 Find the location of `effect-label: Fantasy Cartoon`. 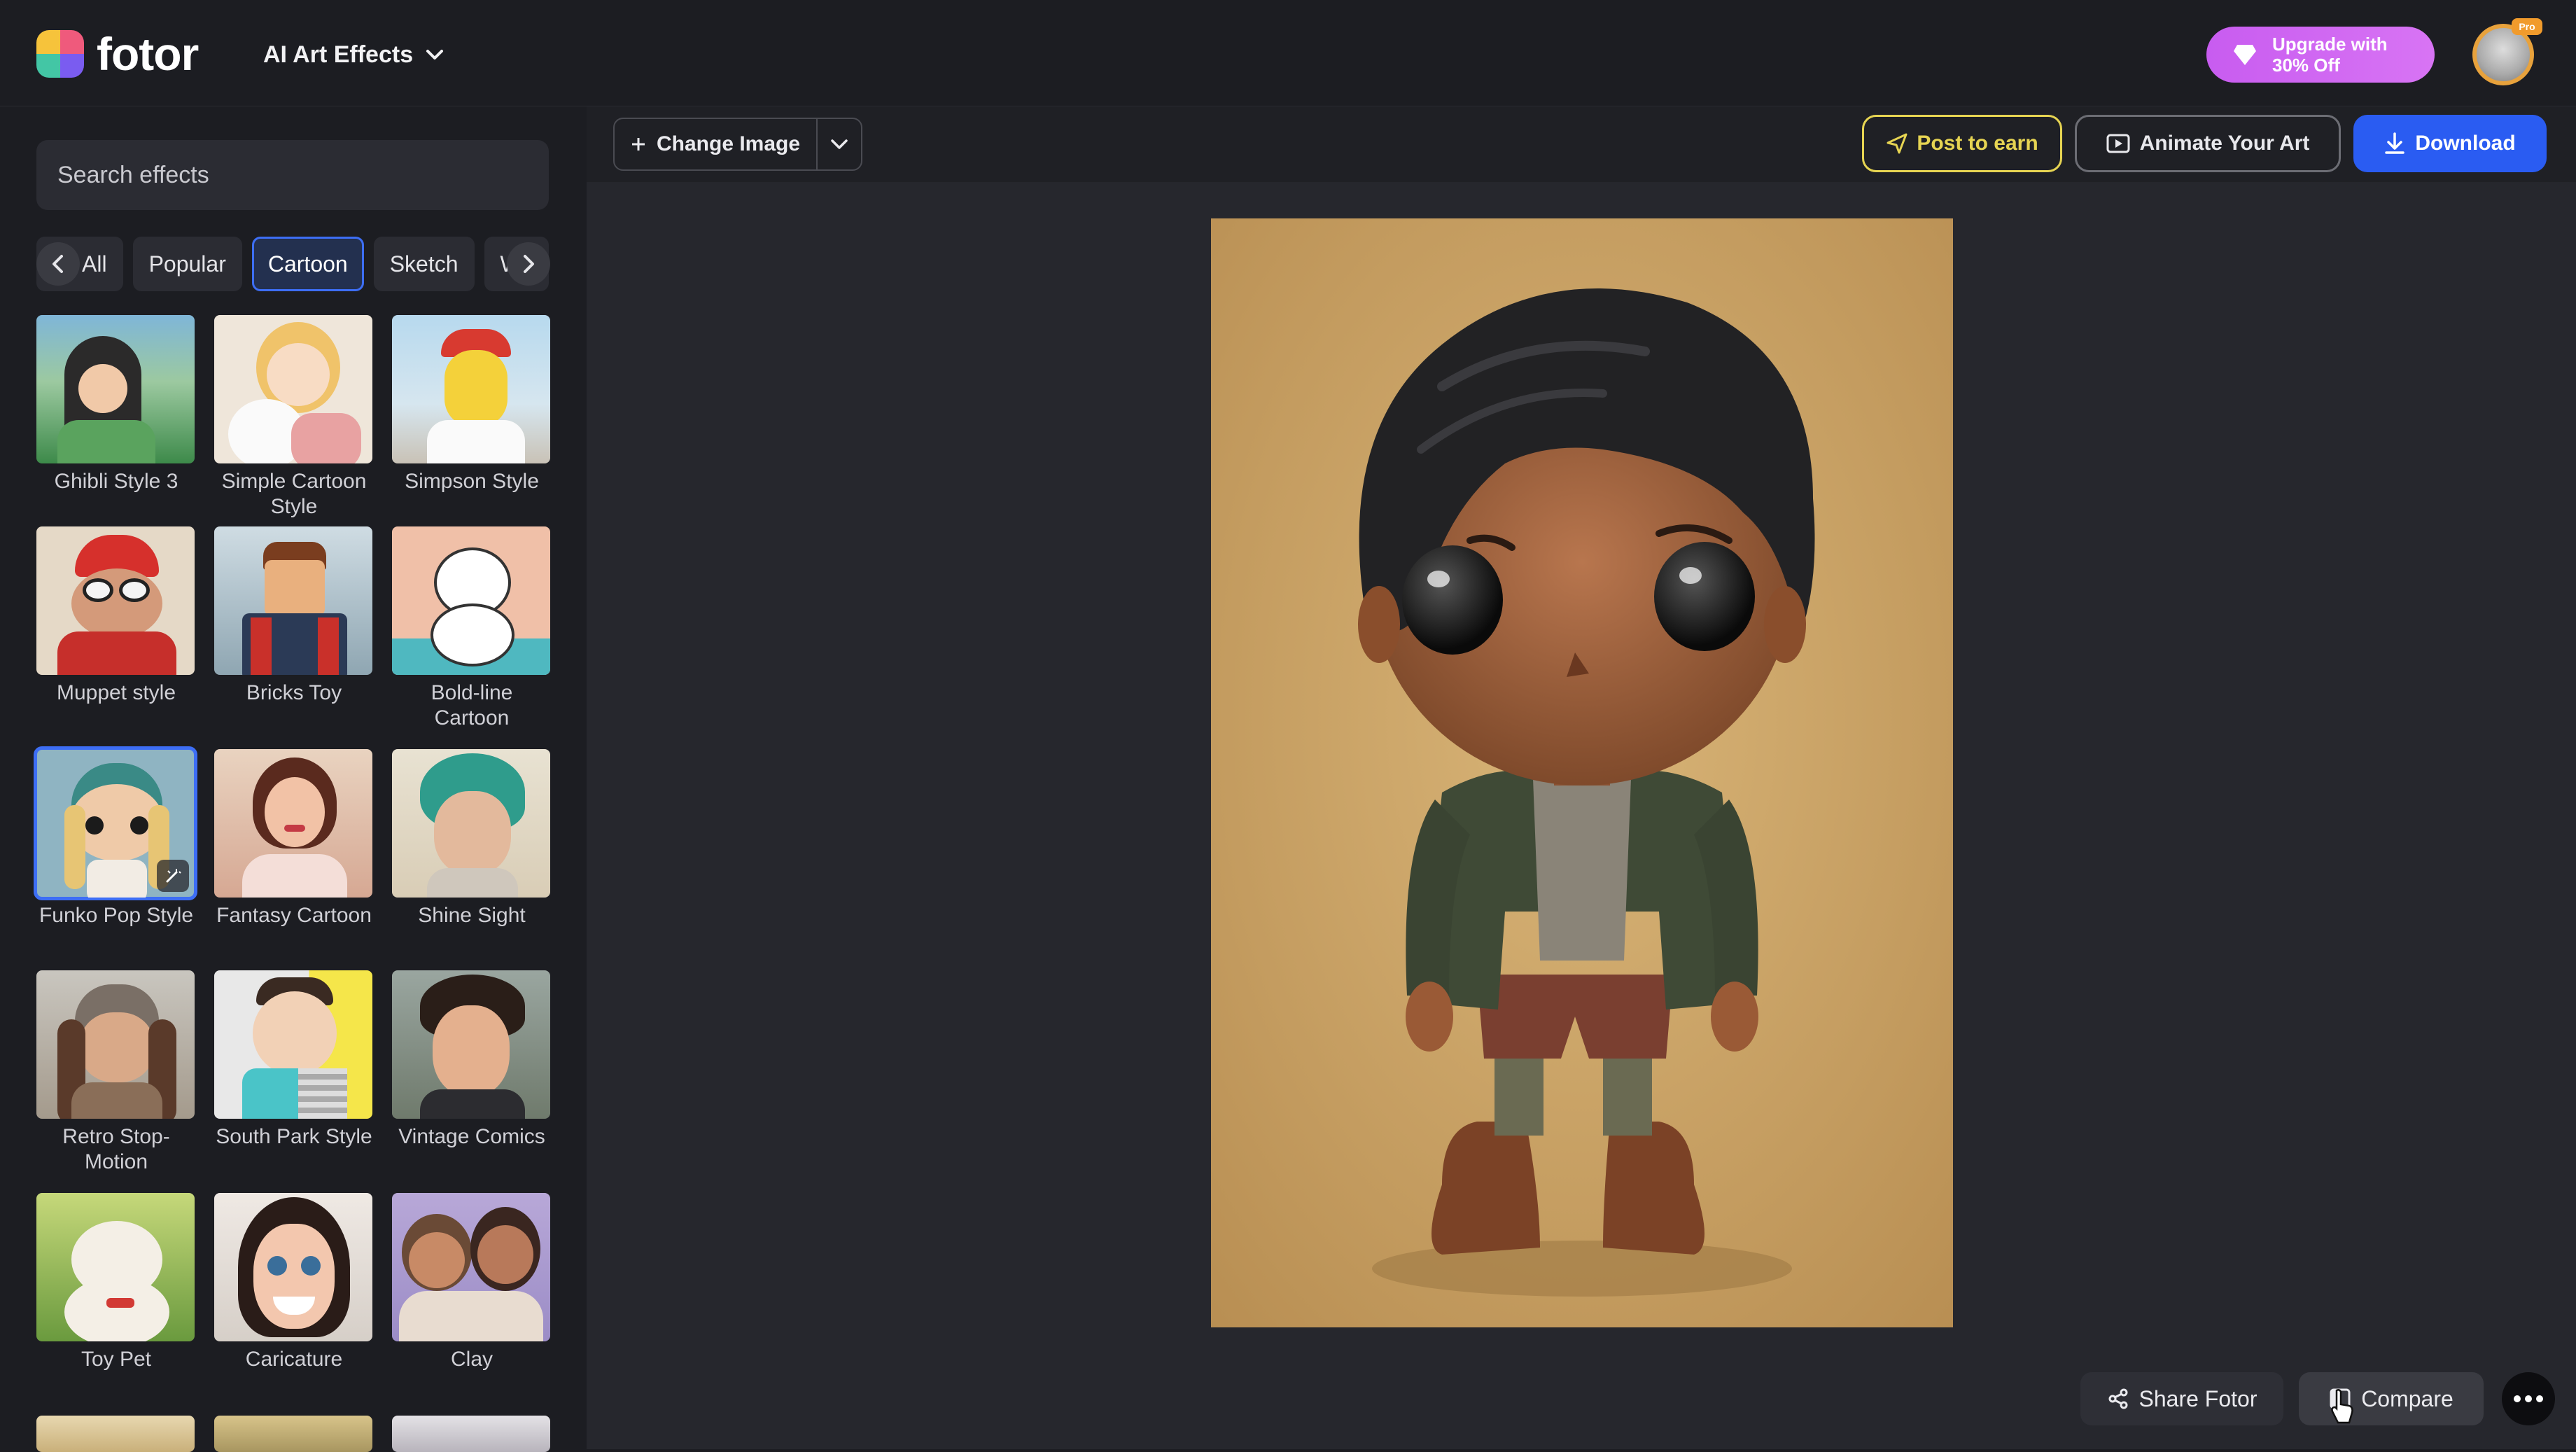

effect-label: Fantasy Cartoon is located at coordinates (294, 916).